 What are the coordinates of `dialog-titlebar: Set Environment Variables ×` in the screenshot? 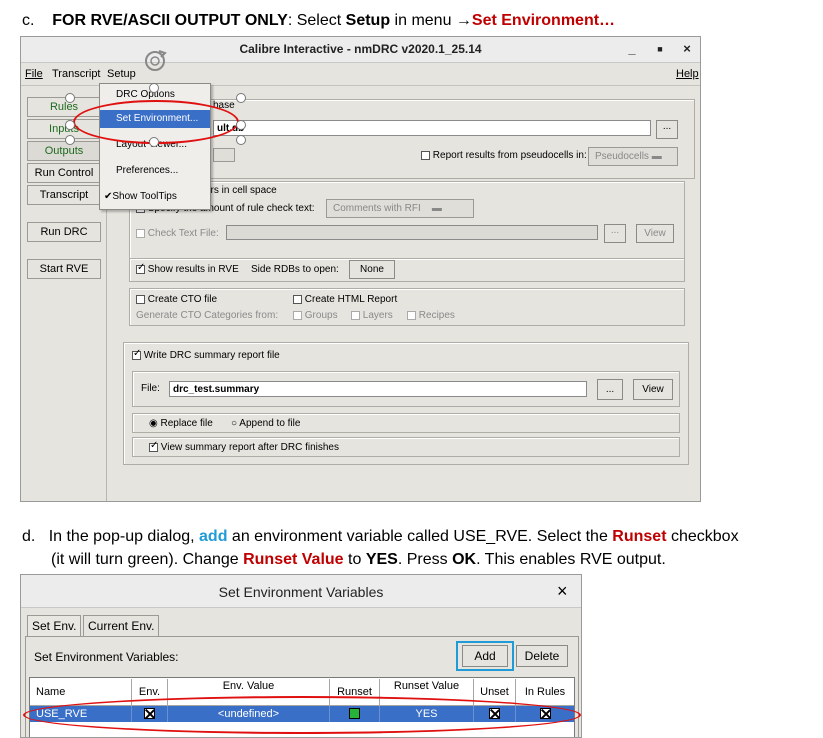 It's located at (301, 591).